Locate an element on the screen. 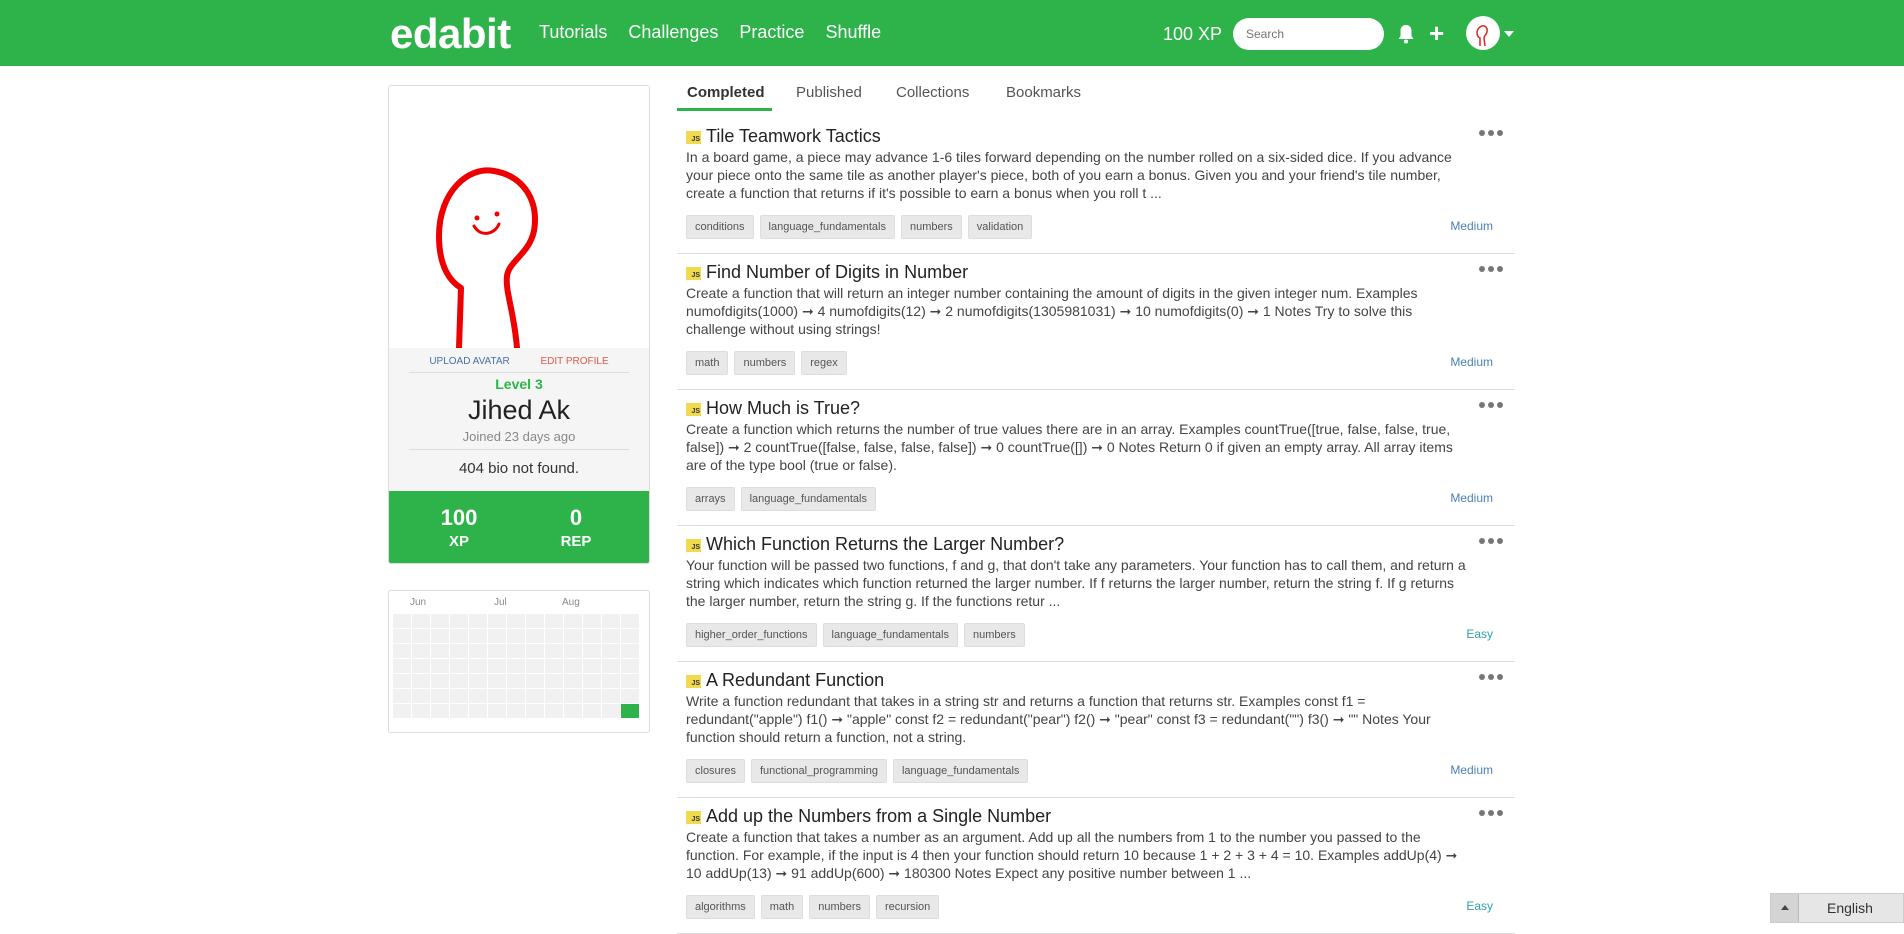 The width and height of the screenshot is (1904, 934). tag: functional_programming is located at coordinates (818, 771).